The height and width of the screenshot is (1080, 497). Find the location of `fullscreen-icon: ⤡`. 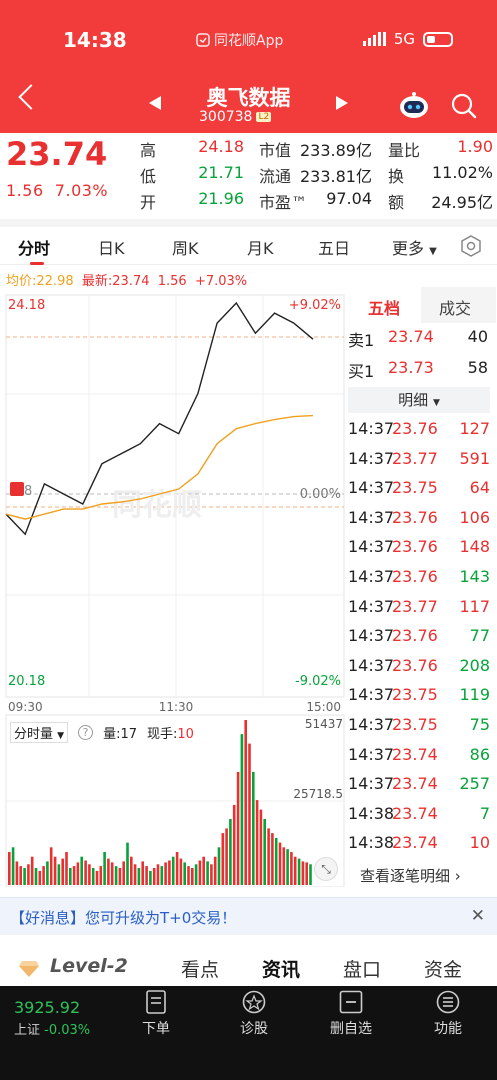

fullscreen-icon: ⤡ is located at coordinates (326, 869).